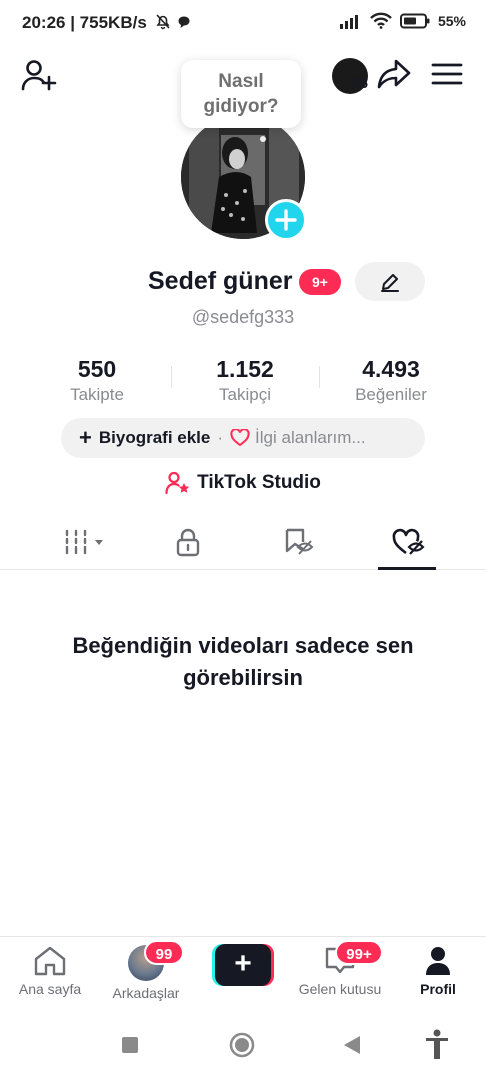 This screenshot has height=1080, width=486. What do you see at coordinates (243, 317) in the screenshot?
I see `profile-username: @sedefg333` at bounding box center [243, 317].